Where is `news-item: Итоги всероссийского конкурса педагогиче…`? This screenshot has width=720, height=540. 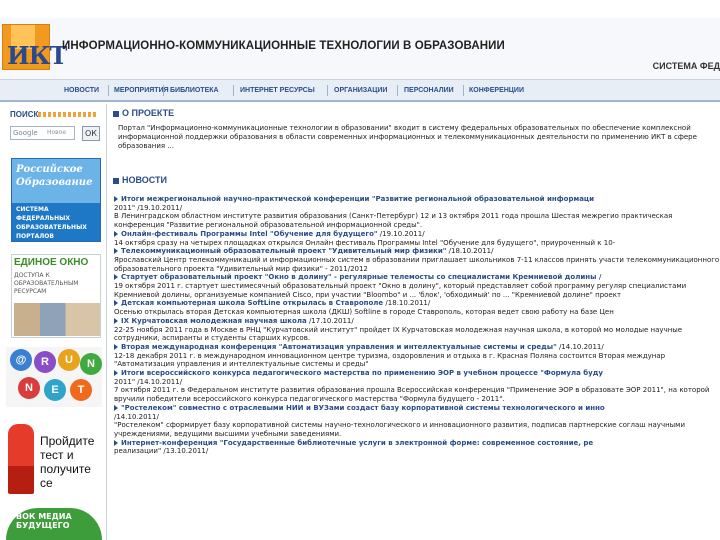
news-item: Итоги всероссийского конкурса педагогиче… is located at coordinates (417, 386).